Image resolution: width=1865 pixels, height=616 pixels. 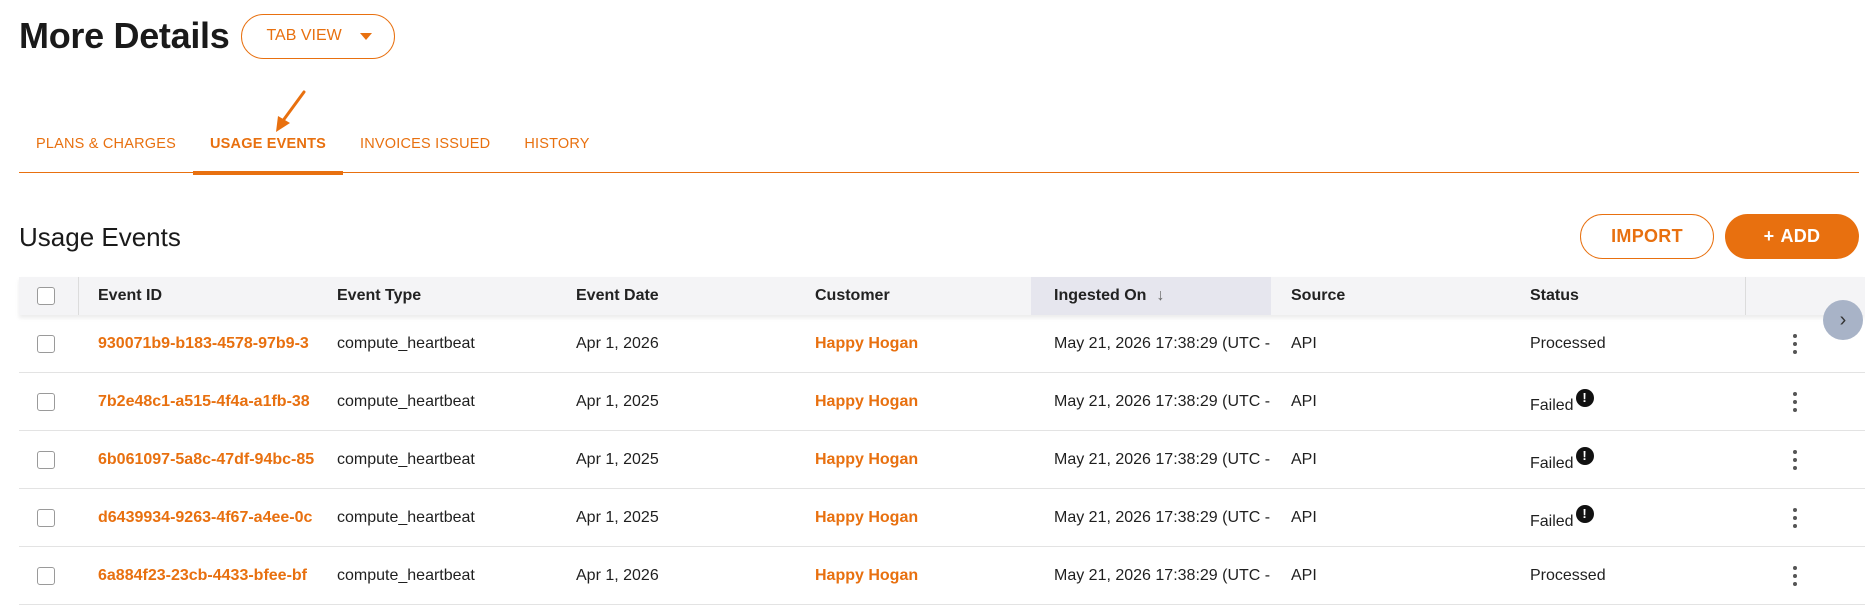 I want to click on add-button: + ADD, so click(x=1792, y=236).